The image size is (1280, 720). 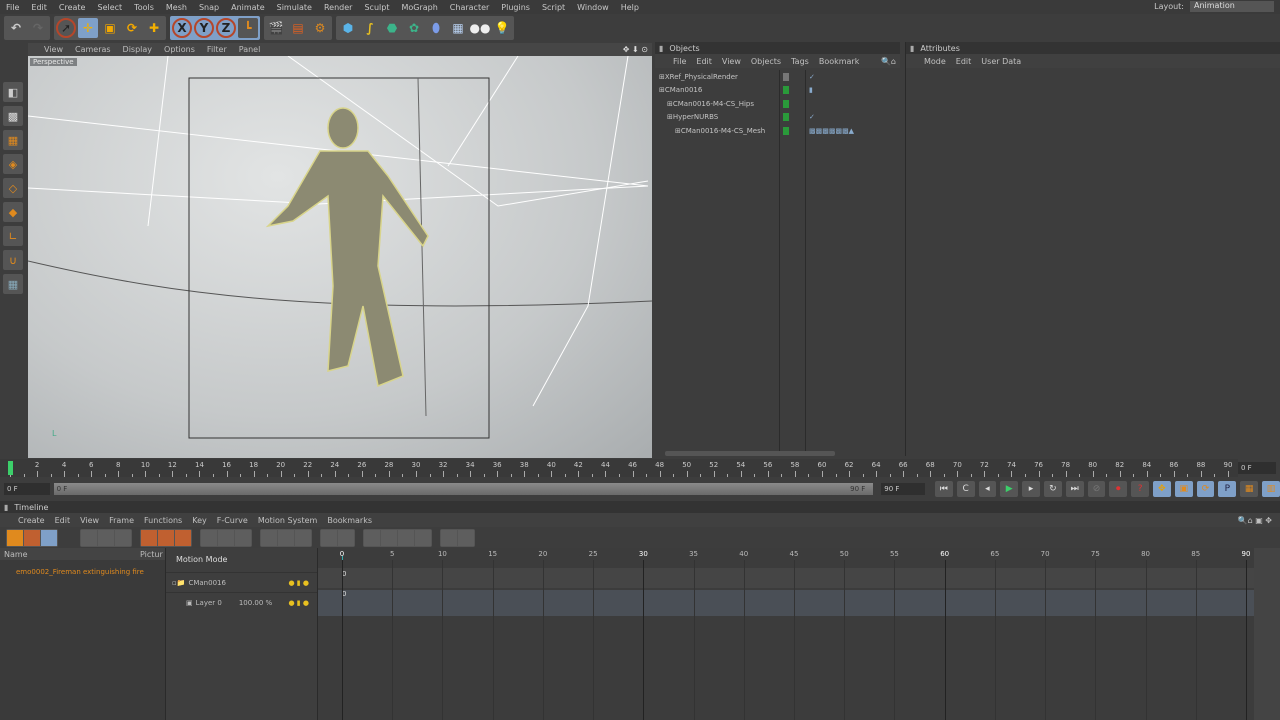 What do you see at coordinates (110, 28) in the screenshot?
I see `scale-icon: ▣` at bounding box center [110, 28].